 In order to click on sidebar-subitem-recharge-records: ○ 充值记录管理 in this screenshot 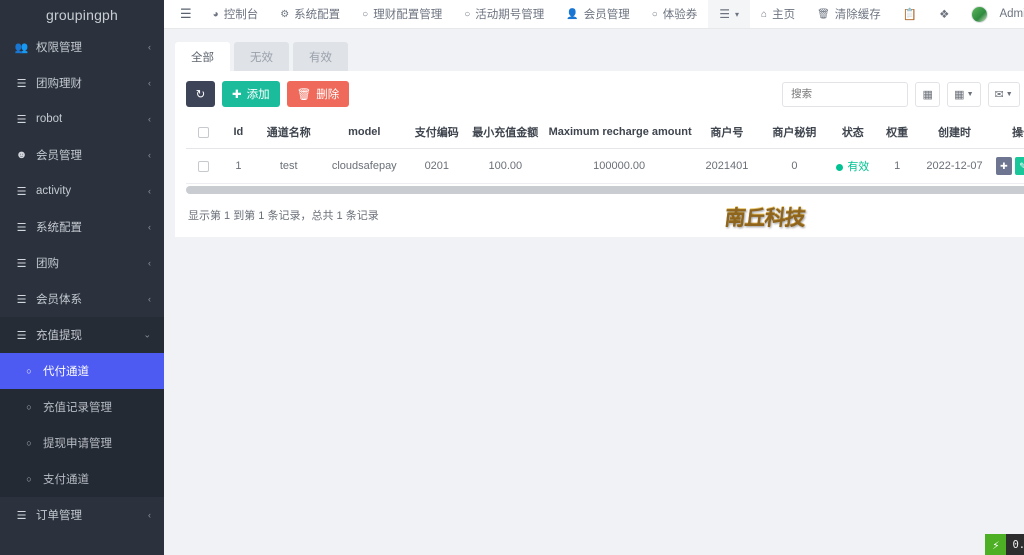, I will do `click(82, 407)`.